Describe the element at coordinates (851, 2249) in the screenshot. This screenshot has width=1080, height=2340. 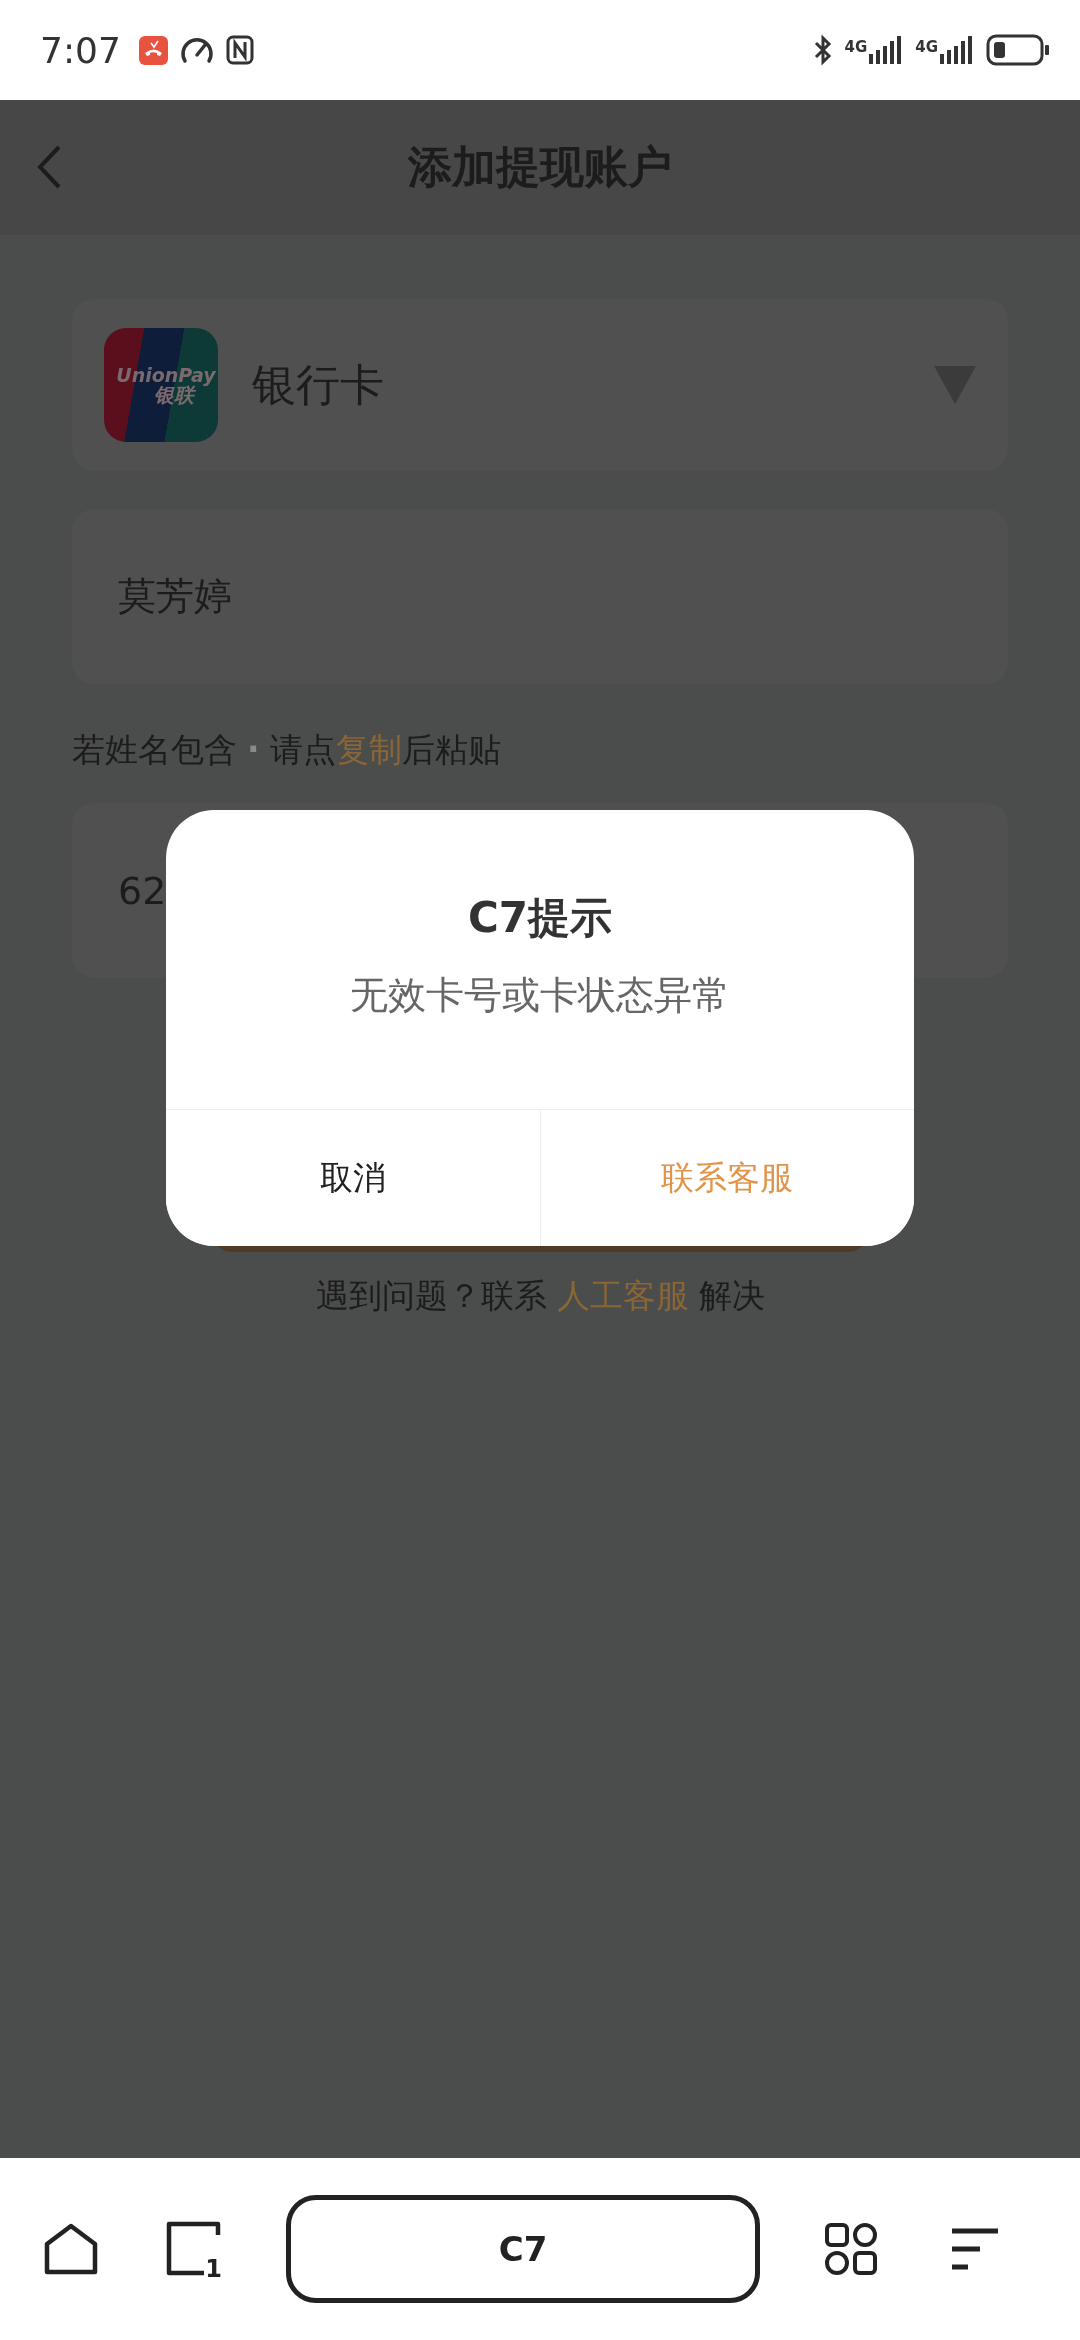
I see `apps-grid-icon` at that location.